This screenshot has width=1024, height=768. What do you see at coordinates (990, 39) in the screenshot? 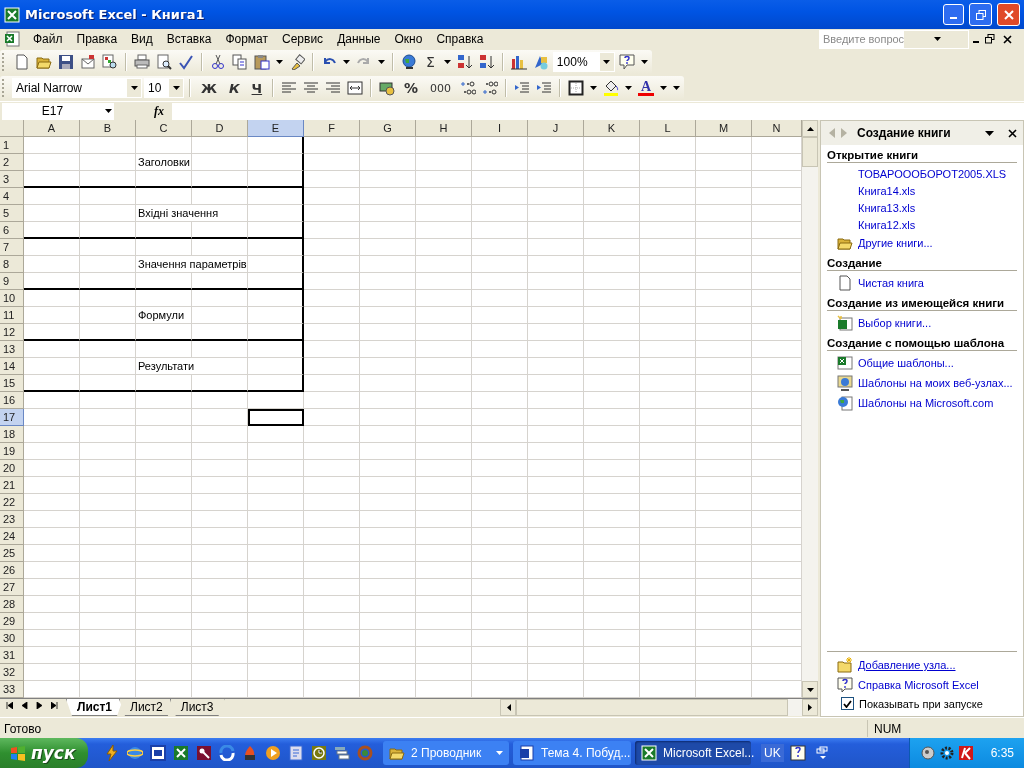
I see `restore-icon` at bounding box center [990, 39].